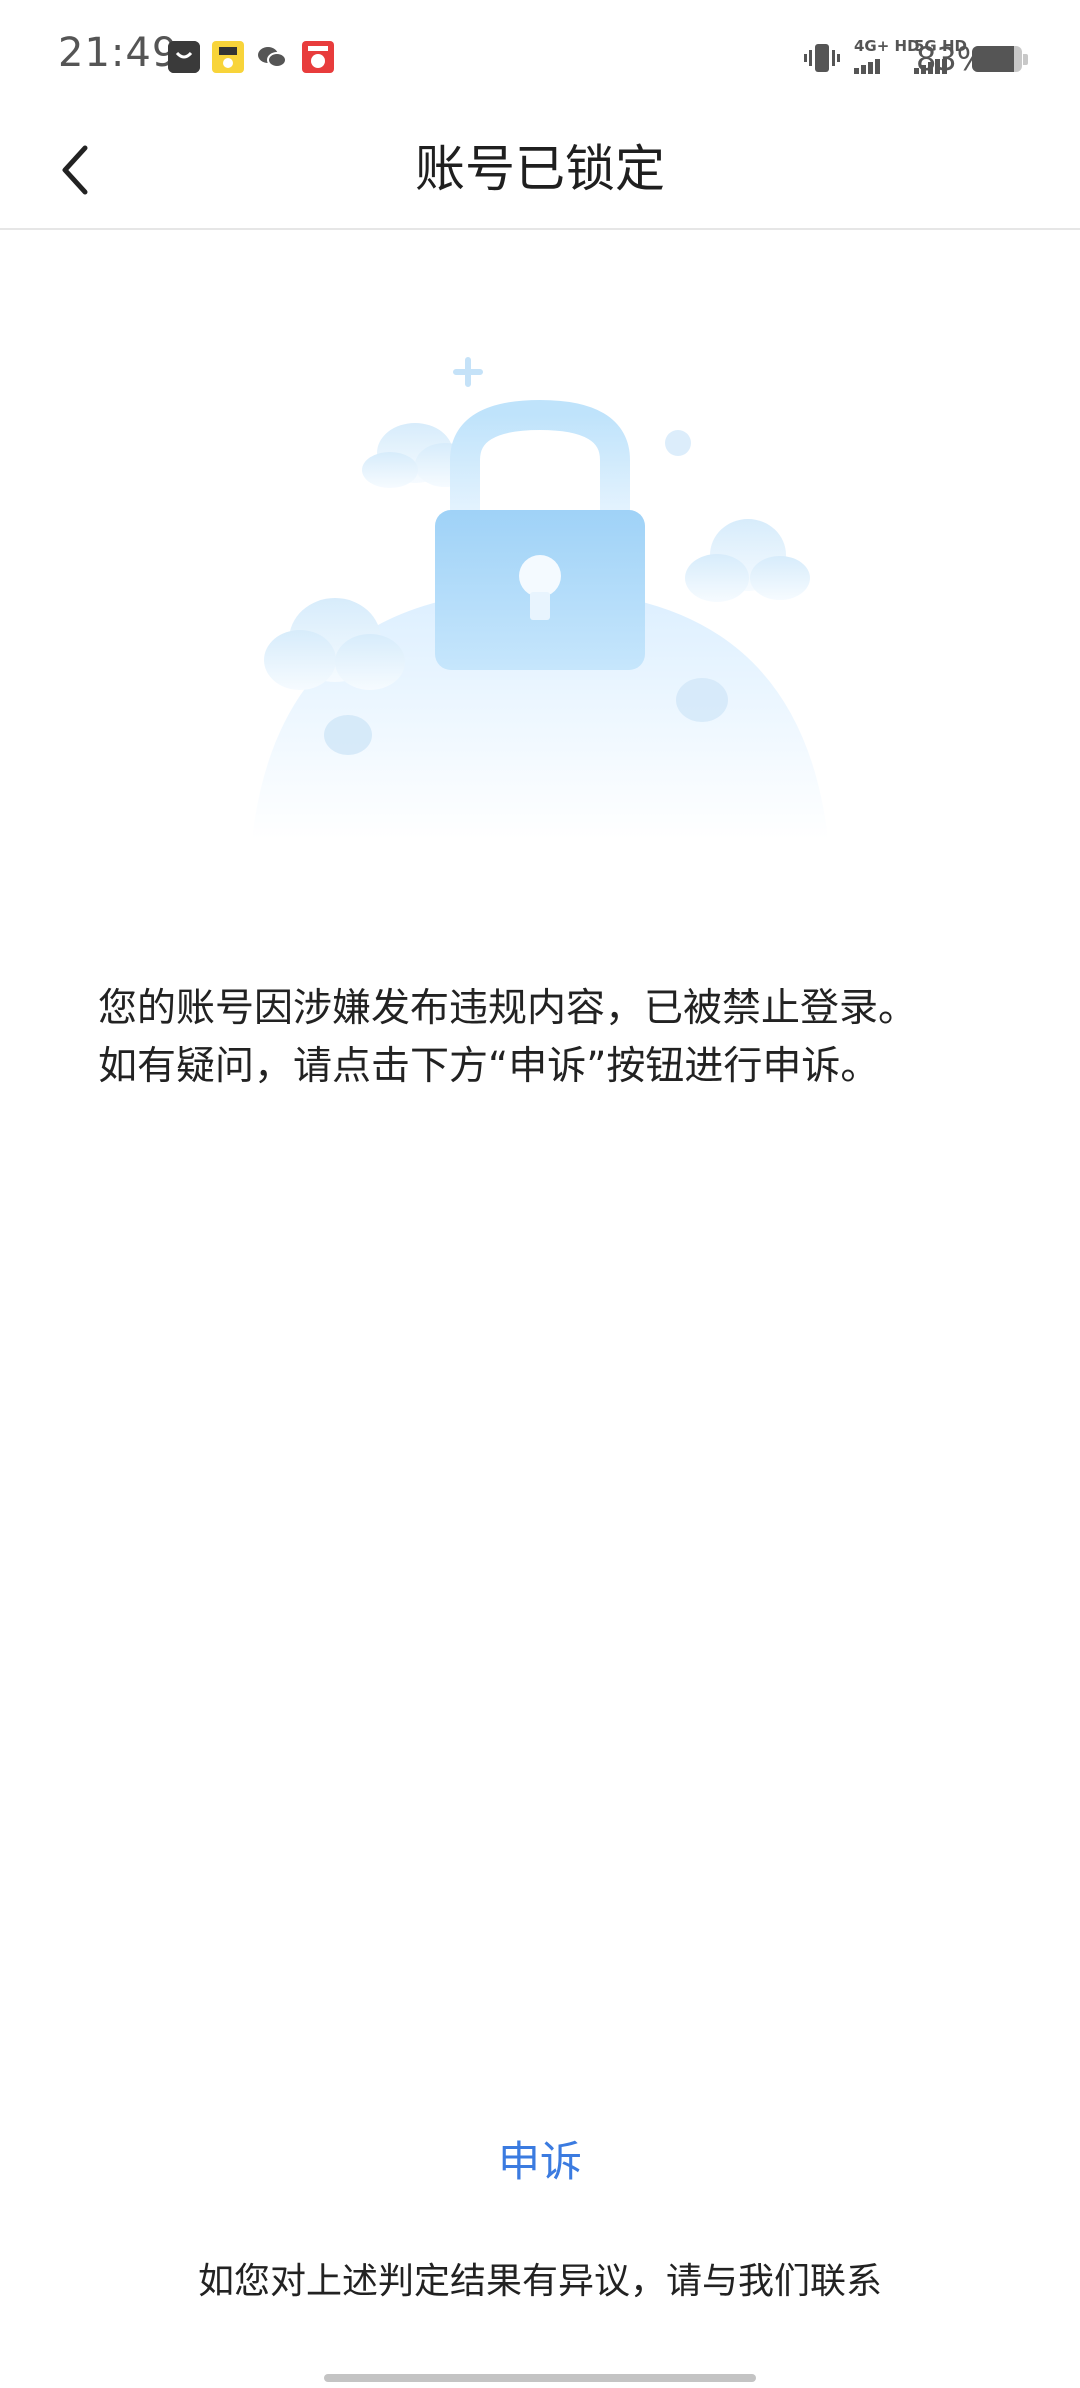 Image resolution: width=1080 pixels, height=2388 pixels. I want to click on shopping-bag-icon, so click(184, 57).